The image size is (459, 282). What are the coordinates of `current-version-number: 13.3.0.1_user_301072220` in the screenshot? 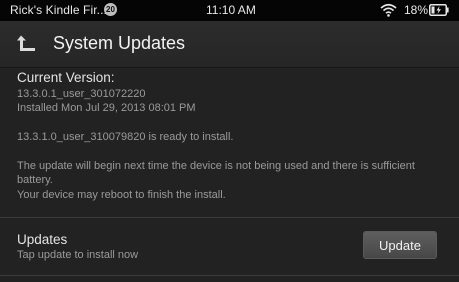 It's located at (81, 94).